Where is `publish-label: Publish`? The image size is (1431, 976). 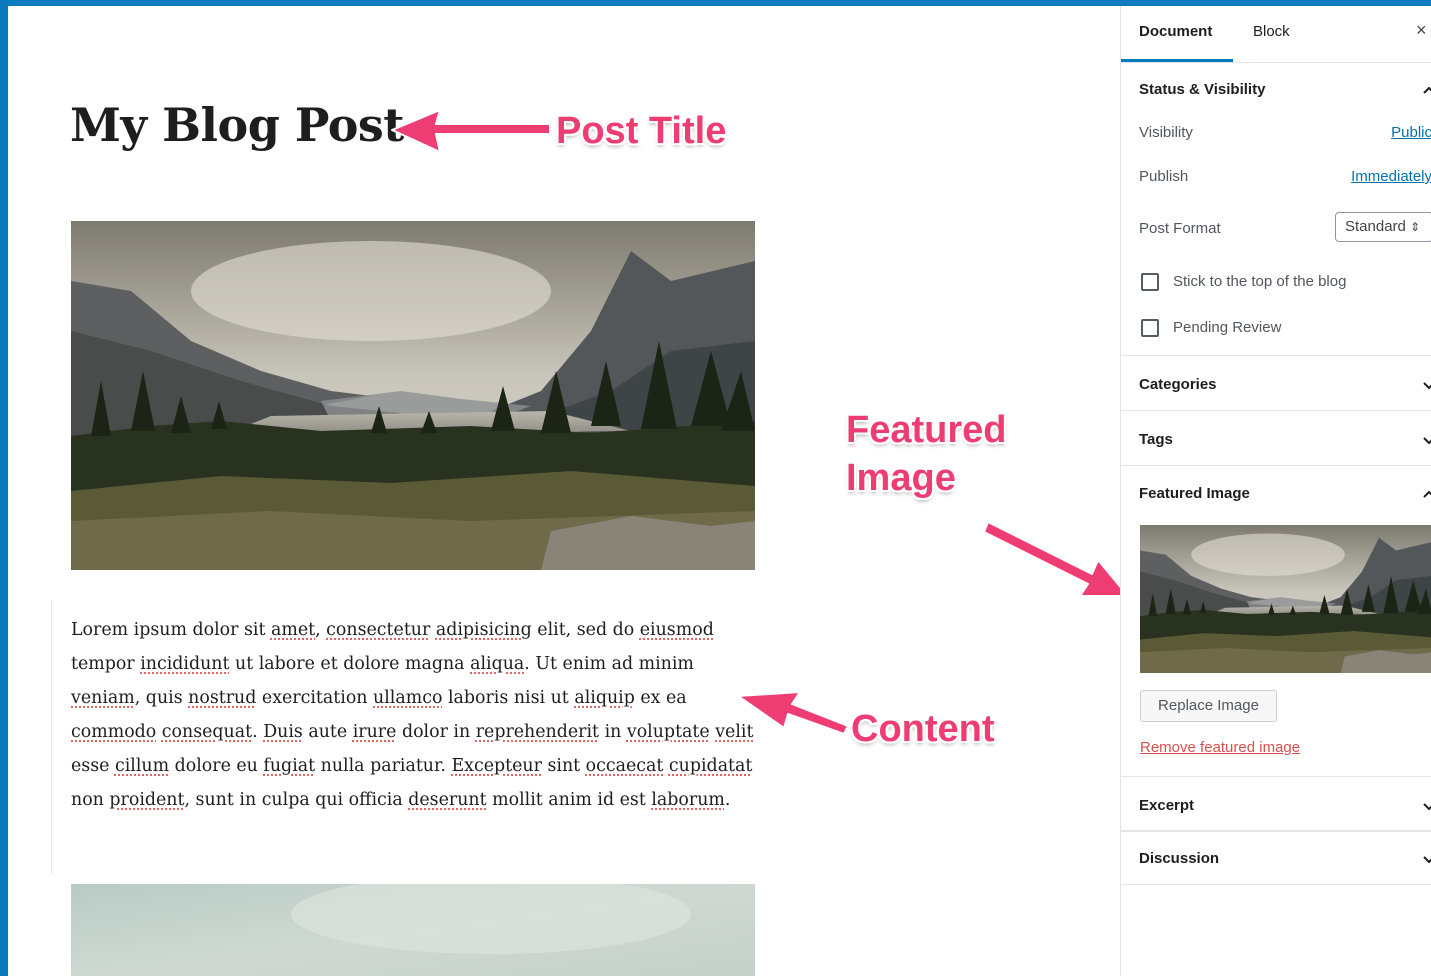 publish-label: Publish is located at coordinates (1163, 176).